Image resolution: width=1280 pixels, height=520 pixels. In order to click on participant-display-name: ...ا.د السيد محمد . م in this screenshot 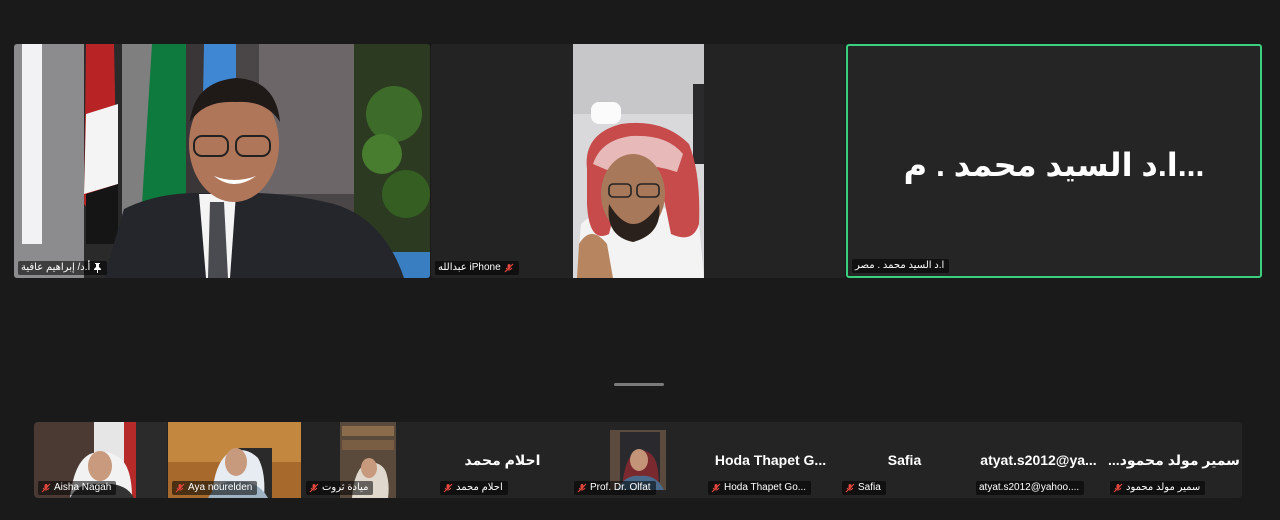, I will do `click(1054, 165)`.